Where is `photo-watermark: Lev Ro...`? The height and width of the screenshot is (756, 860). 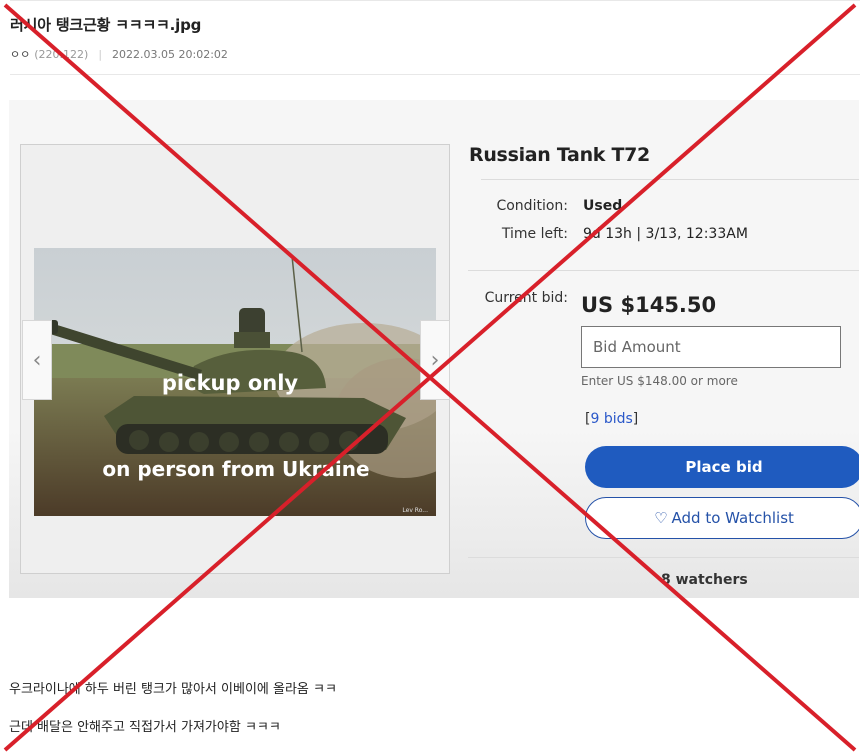 photo-watermark: Lev Ro... is located at coordinates (415, 510).